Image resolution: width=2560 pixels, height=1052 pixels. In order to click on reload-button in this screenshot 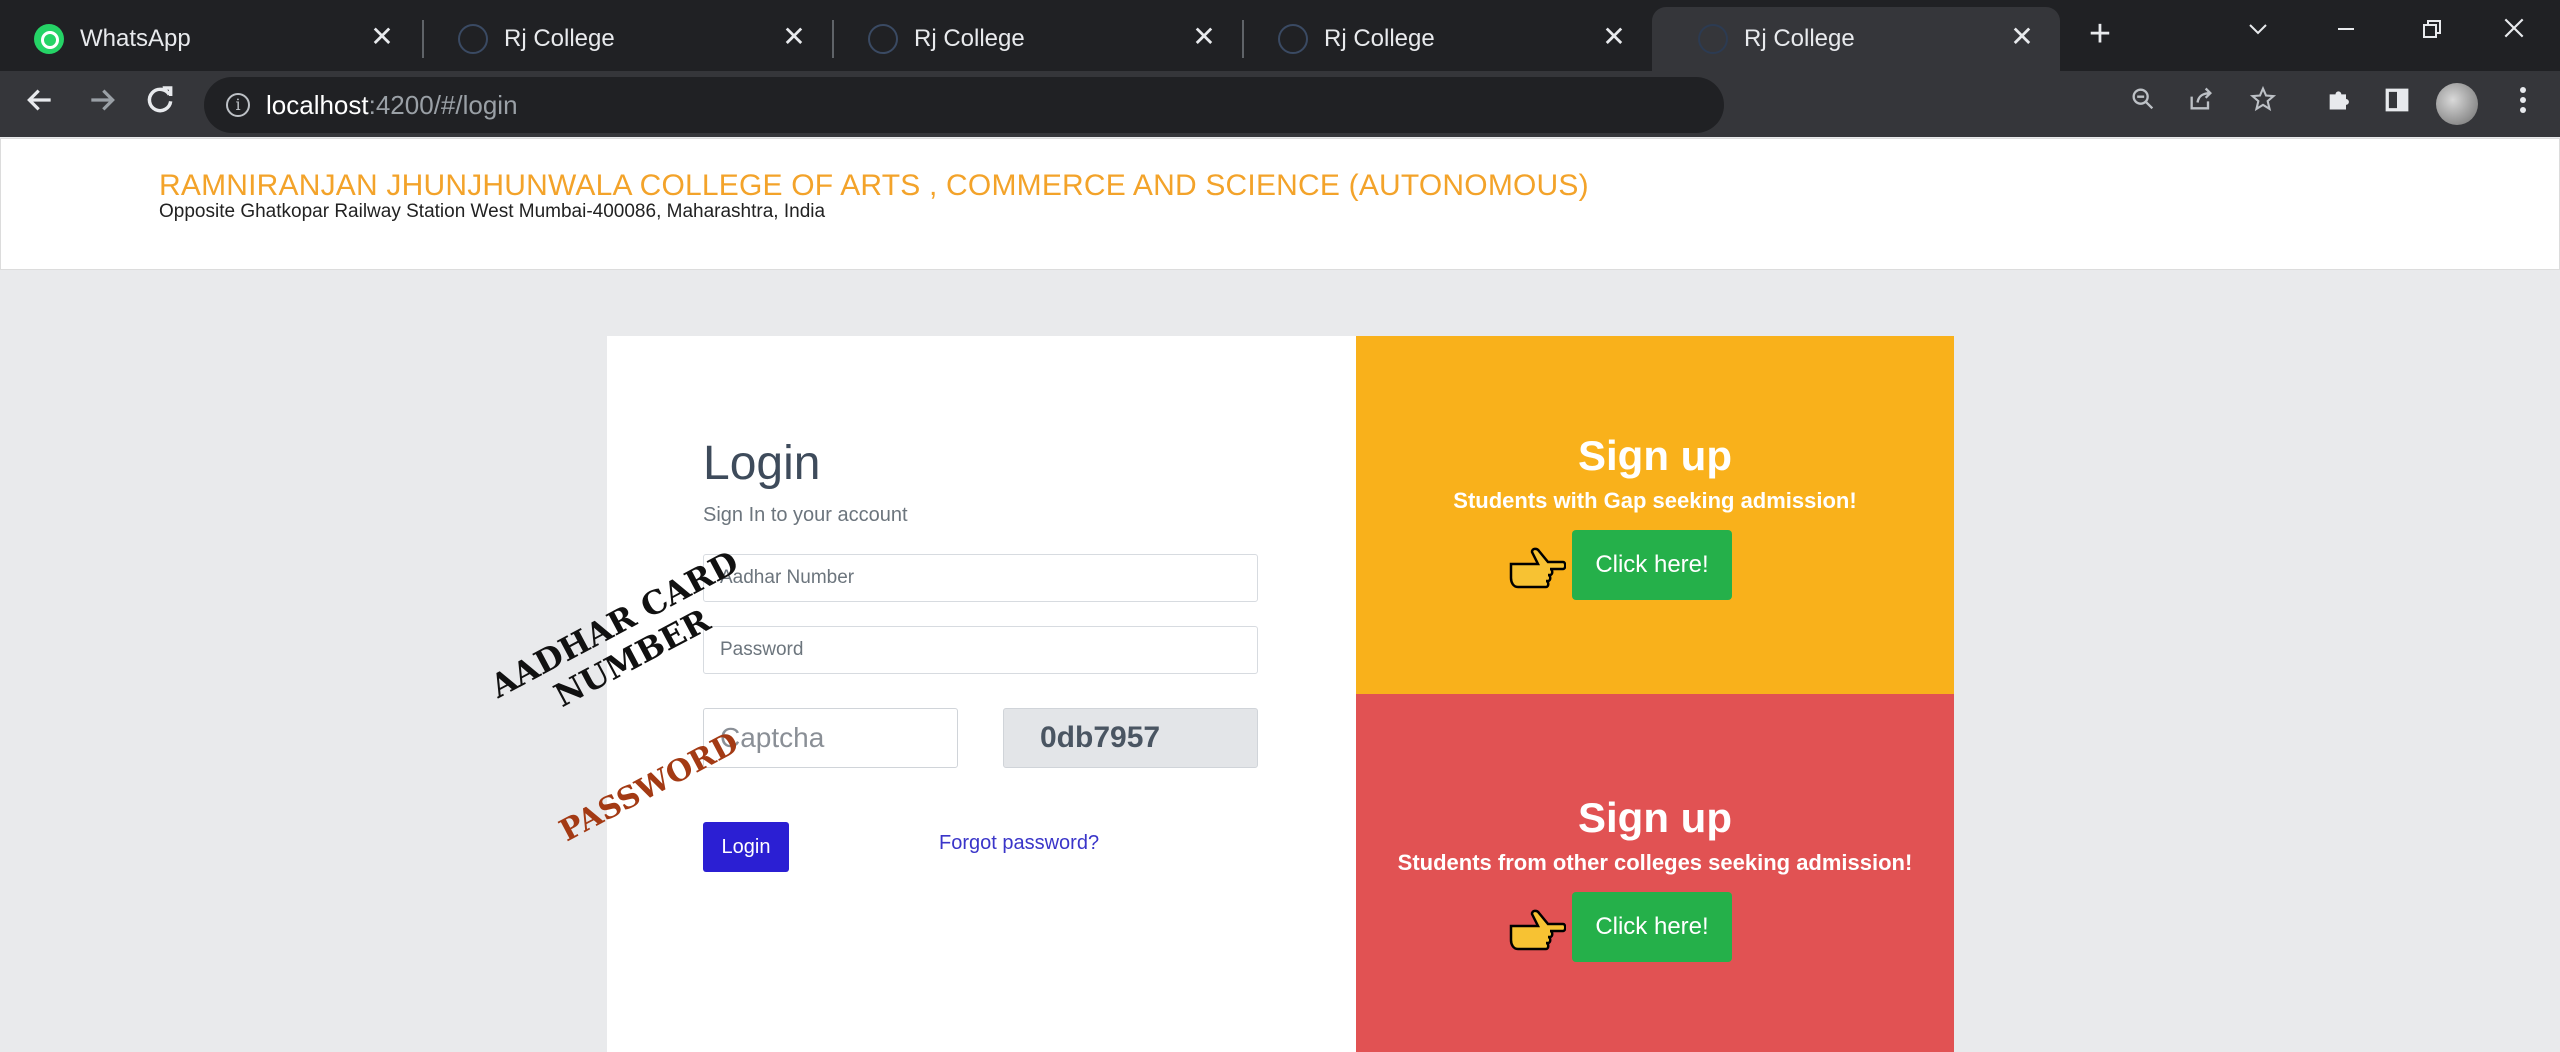, I will do `click(160, 104)`.